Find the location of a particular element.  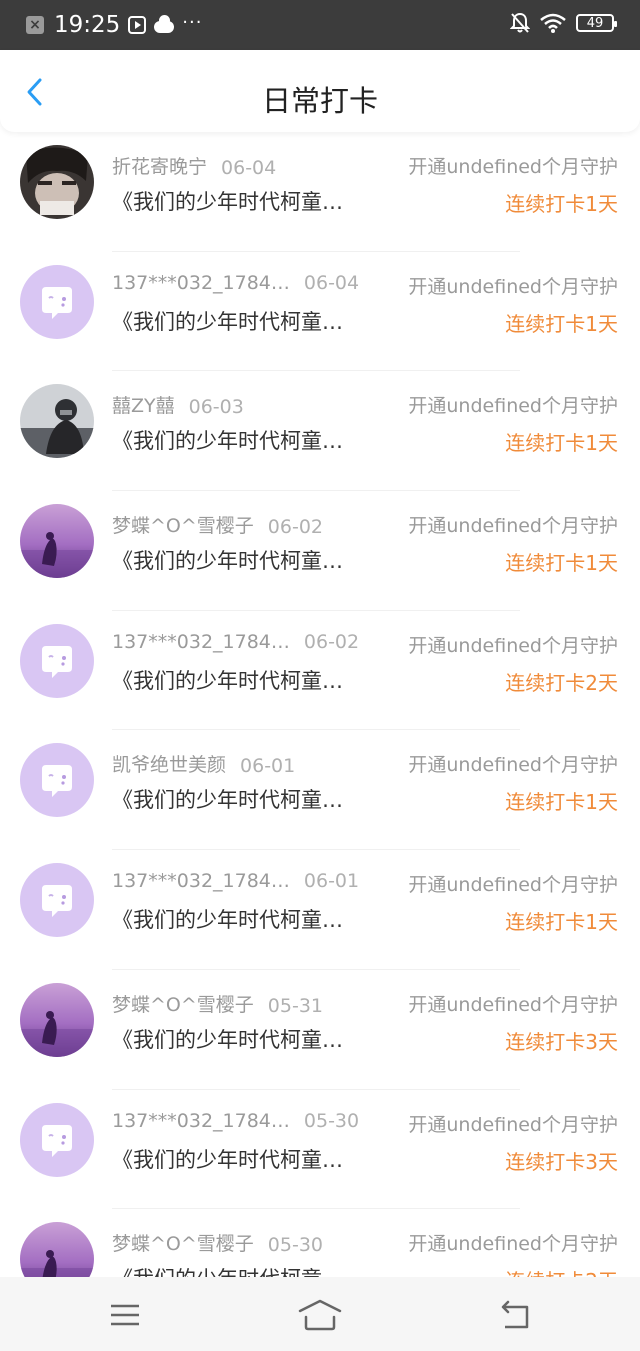

header: 日常打卡 is located at coordinates (320, 91).